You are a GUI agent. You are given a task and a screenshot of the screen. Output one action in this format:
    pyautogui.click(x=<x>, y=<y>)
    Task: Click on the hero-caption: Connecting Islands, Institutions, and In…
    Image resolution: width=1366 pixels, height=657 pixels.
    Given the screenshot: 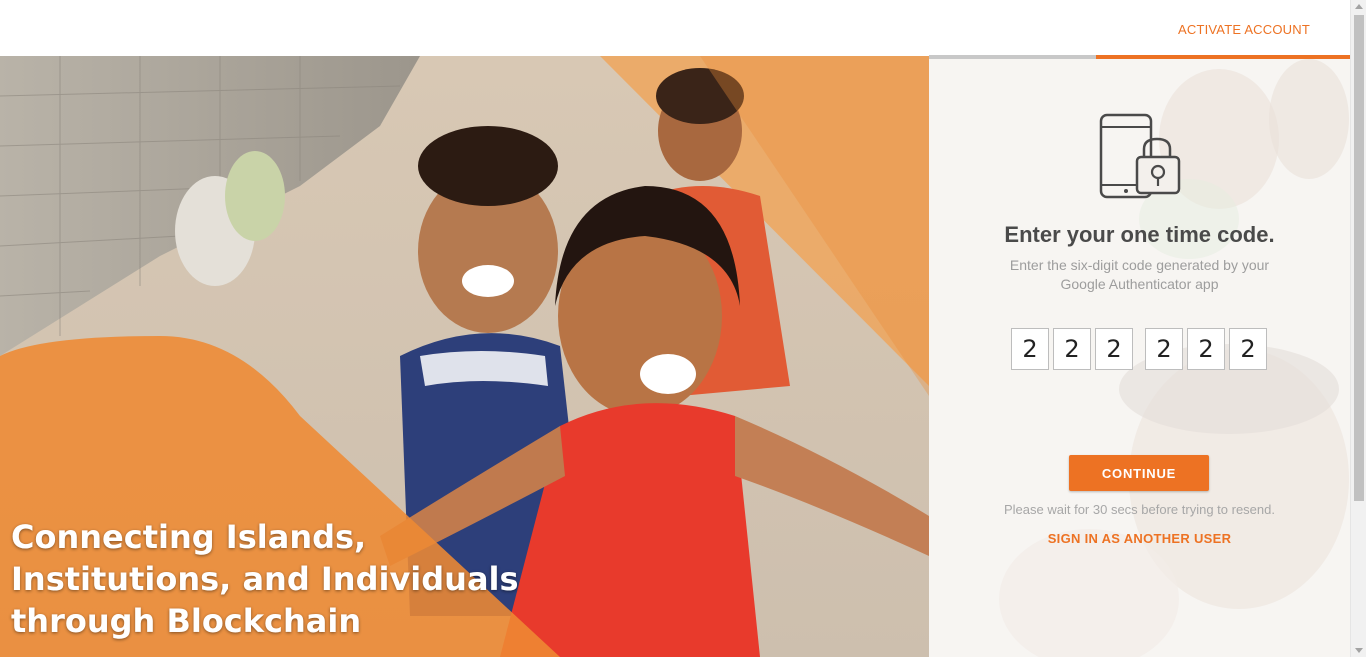 What is the action you would take?
    pyautogui.click(x=271, y=579)
    